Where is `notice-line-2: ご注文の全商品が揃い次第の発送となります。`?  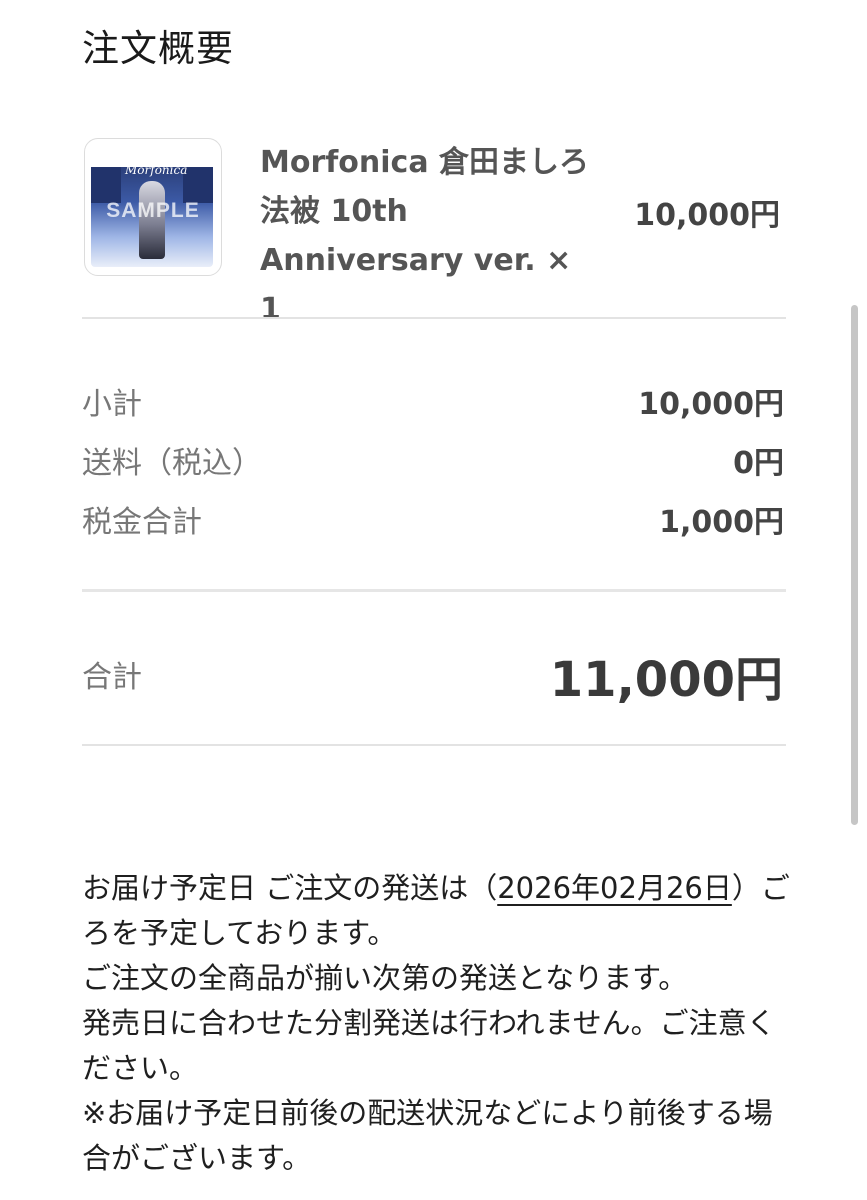
notice-line-2: ご注文の全商品が揃い次第の発送となります。 is located at coordinates (385, 978).